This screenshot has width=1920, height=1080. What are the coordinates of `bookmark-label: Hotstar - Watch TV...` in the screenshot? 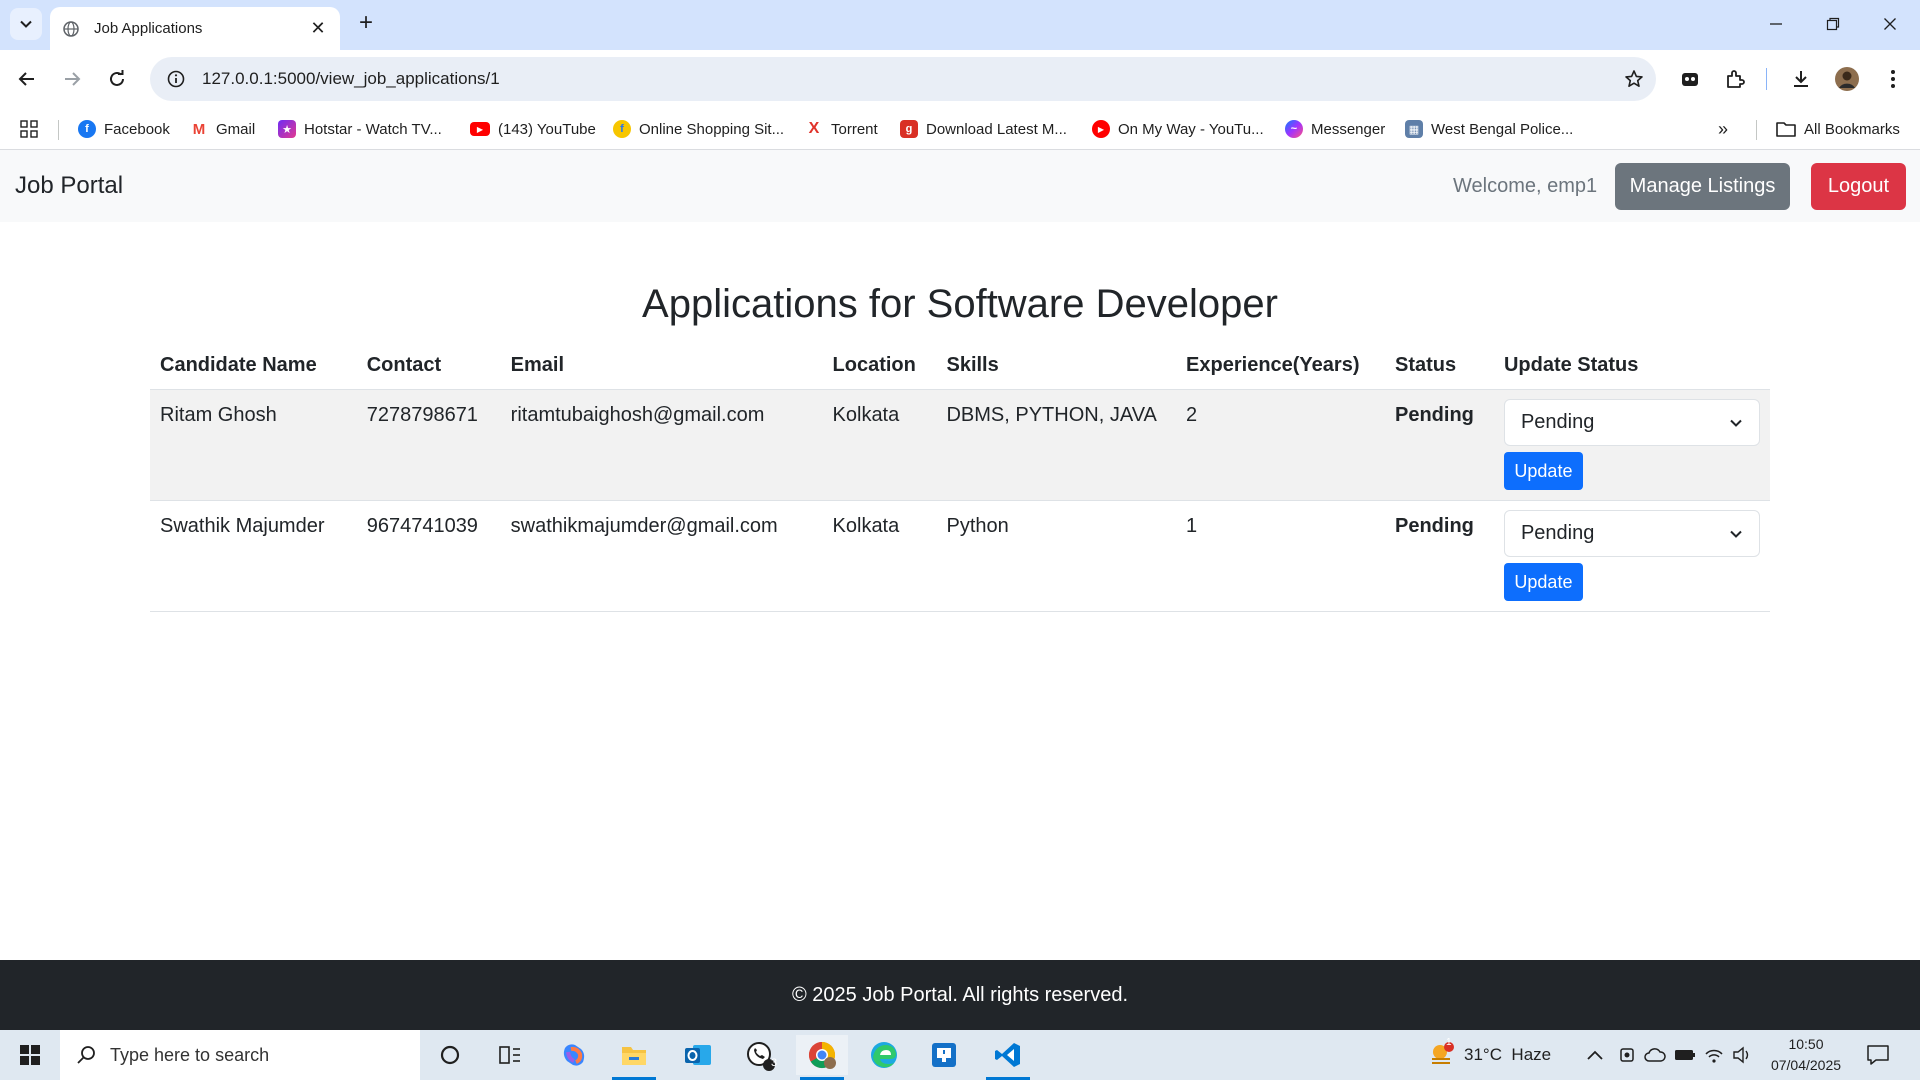 It's located at (373, 129).